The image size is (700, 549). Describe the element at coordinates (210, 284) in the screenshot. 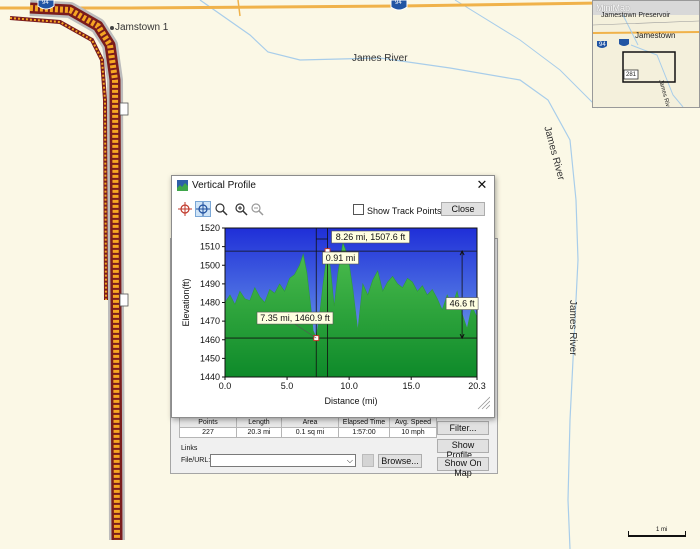

I see `y-tick-label: 1490` at that location.